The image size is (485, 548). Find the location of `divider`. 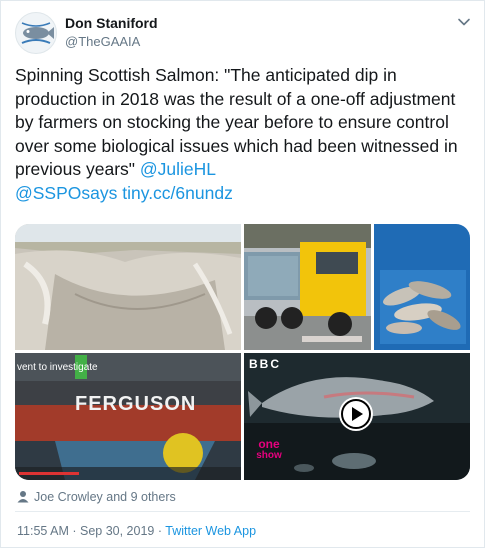

divider is located at coordinates (242, 511).